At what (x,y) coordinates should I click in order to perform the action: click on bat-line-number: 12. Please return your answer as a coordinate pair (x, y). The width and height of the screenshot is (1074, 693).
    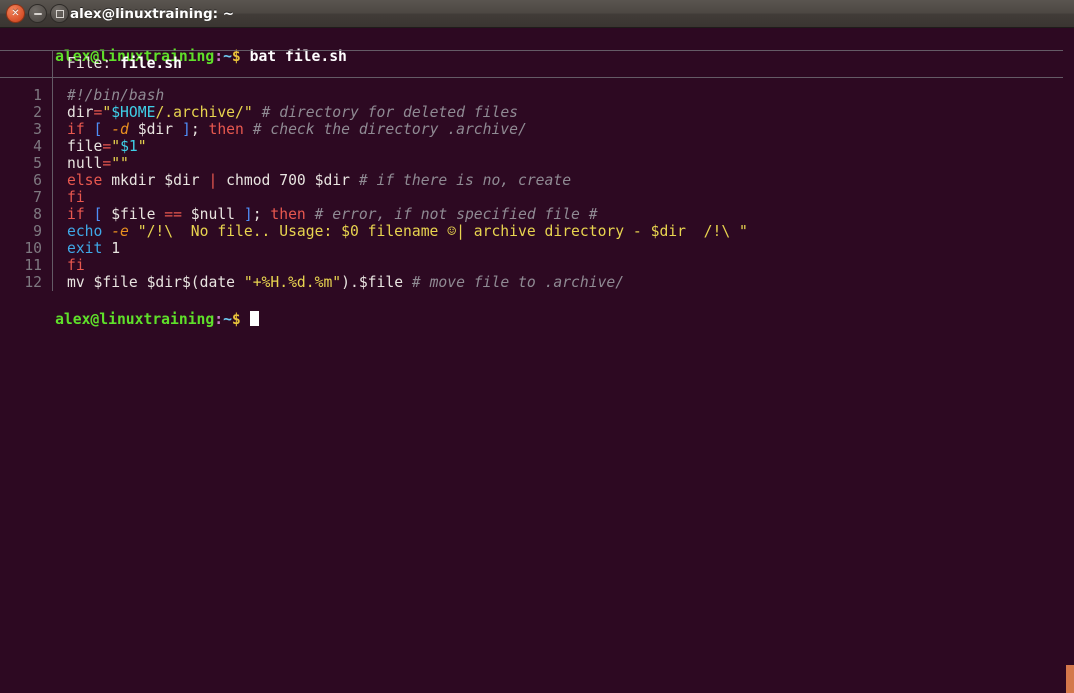
    Looking at the image, I should click on (33, 282).